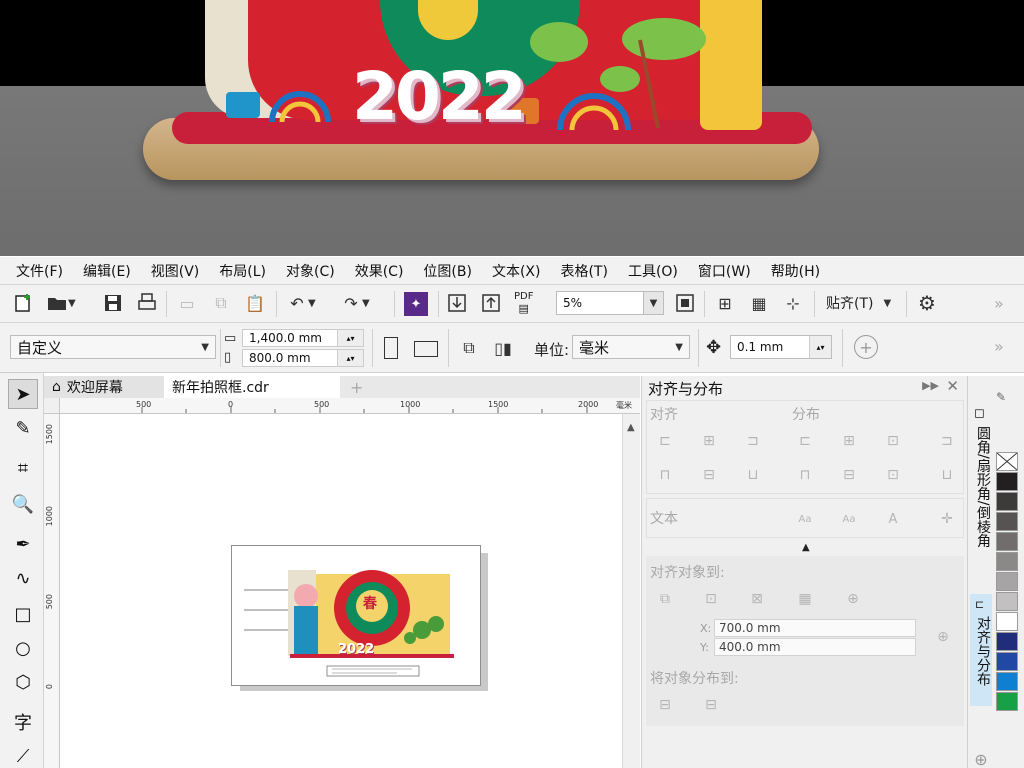 This screenshot has height=768, width=1024. Describe the element at coordinates (805, 441) in the screenshot. I see `distribute-left-button: ⊏` at that location.